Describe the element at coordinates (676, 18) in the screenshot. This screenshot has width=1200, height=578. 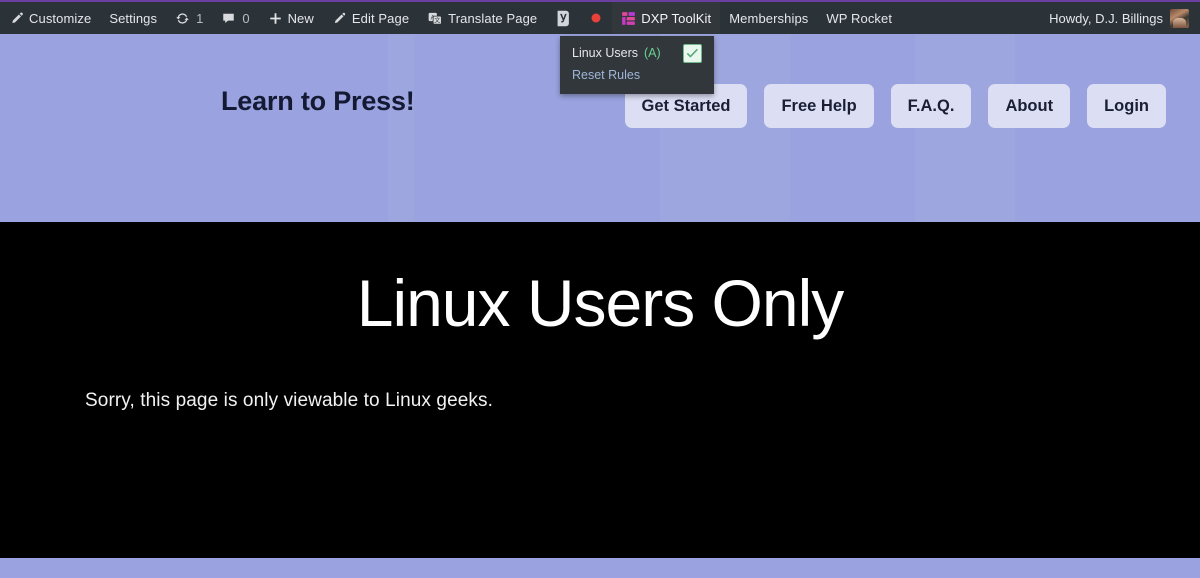
I see `admin-bar-label-dxp-toolkit: DXP ToolKit` at that location.